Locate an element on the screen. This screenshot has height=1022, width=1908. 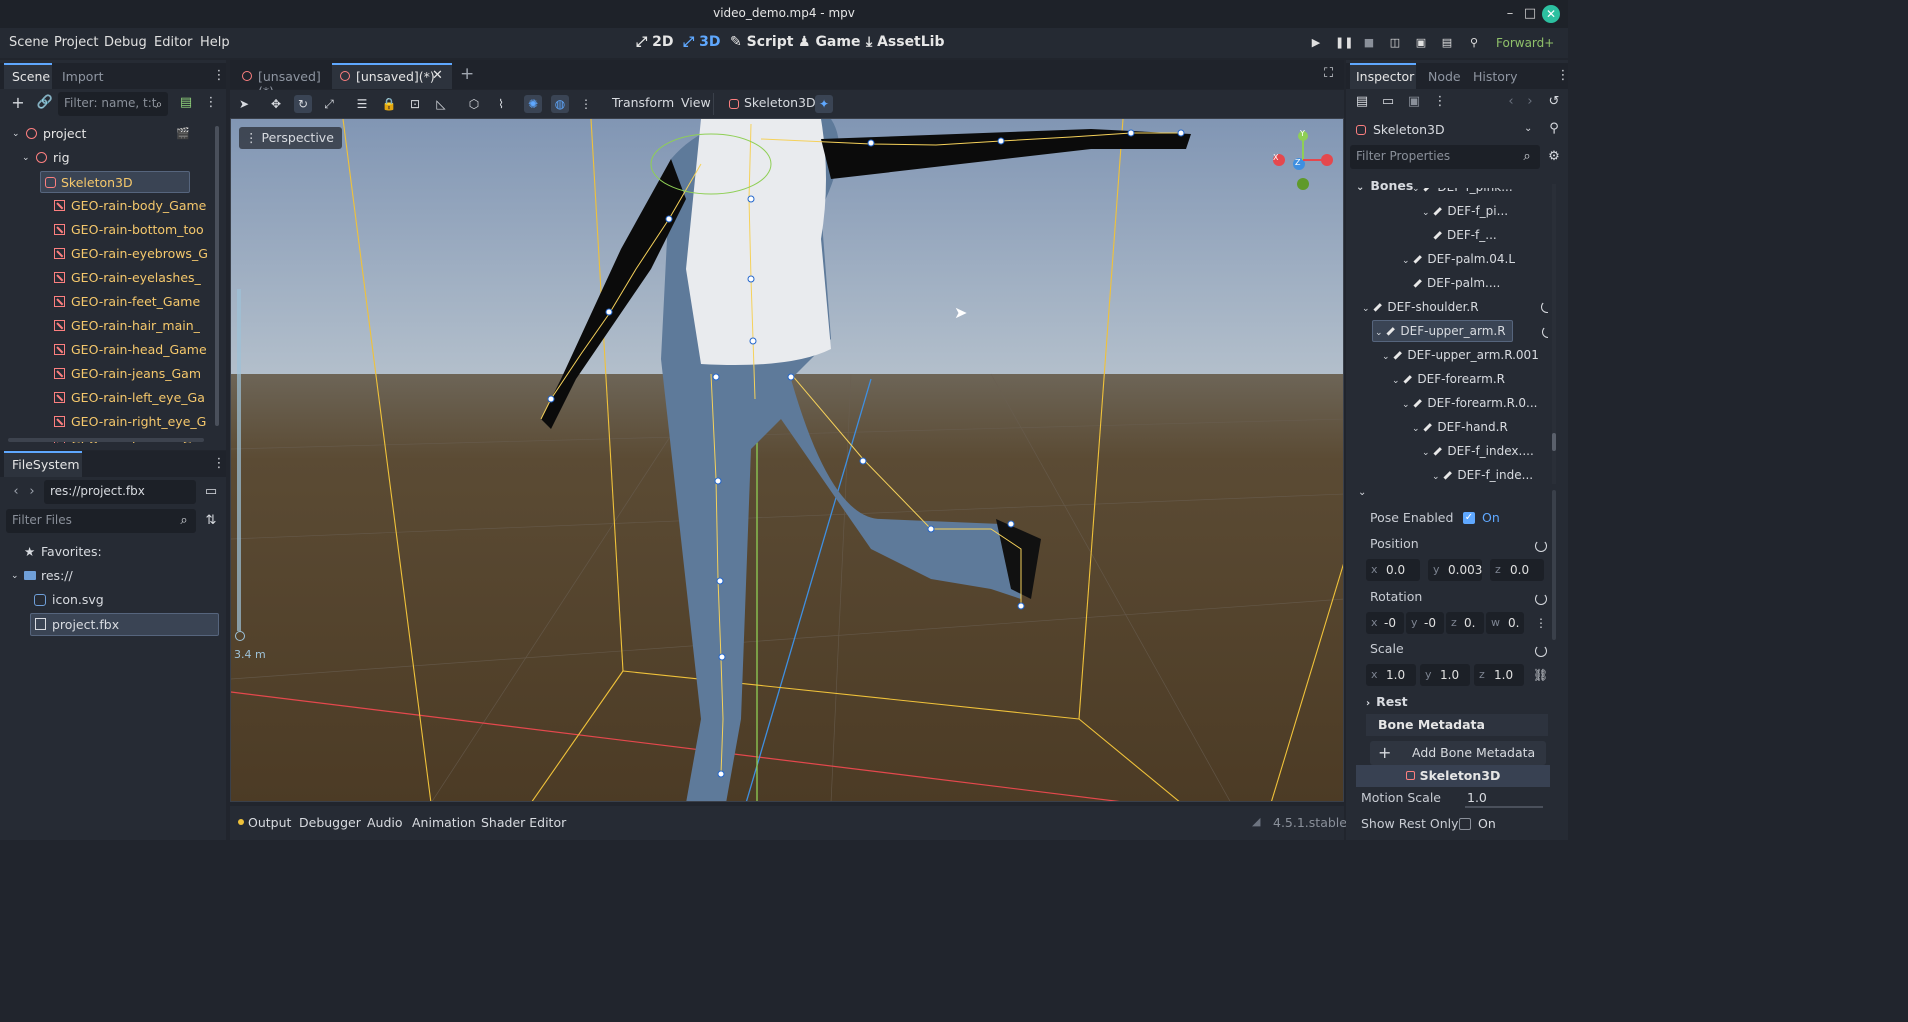
scene-instance-icon: 🎬 is located at coordinates (183, 134).